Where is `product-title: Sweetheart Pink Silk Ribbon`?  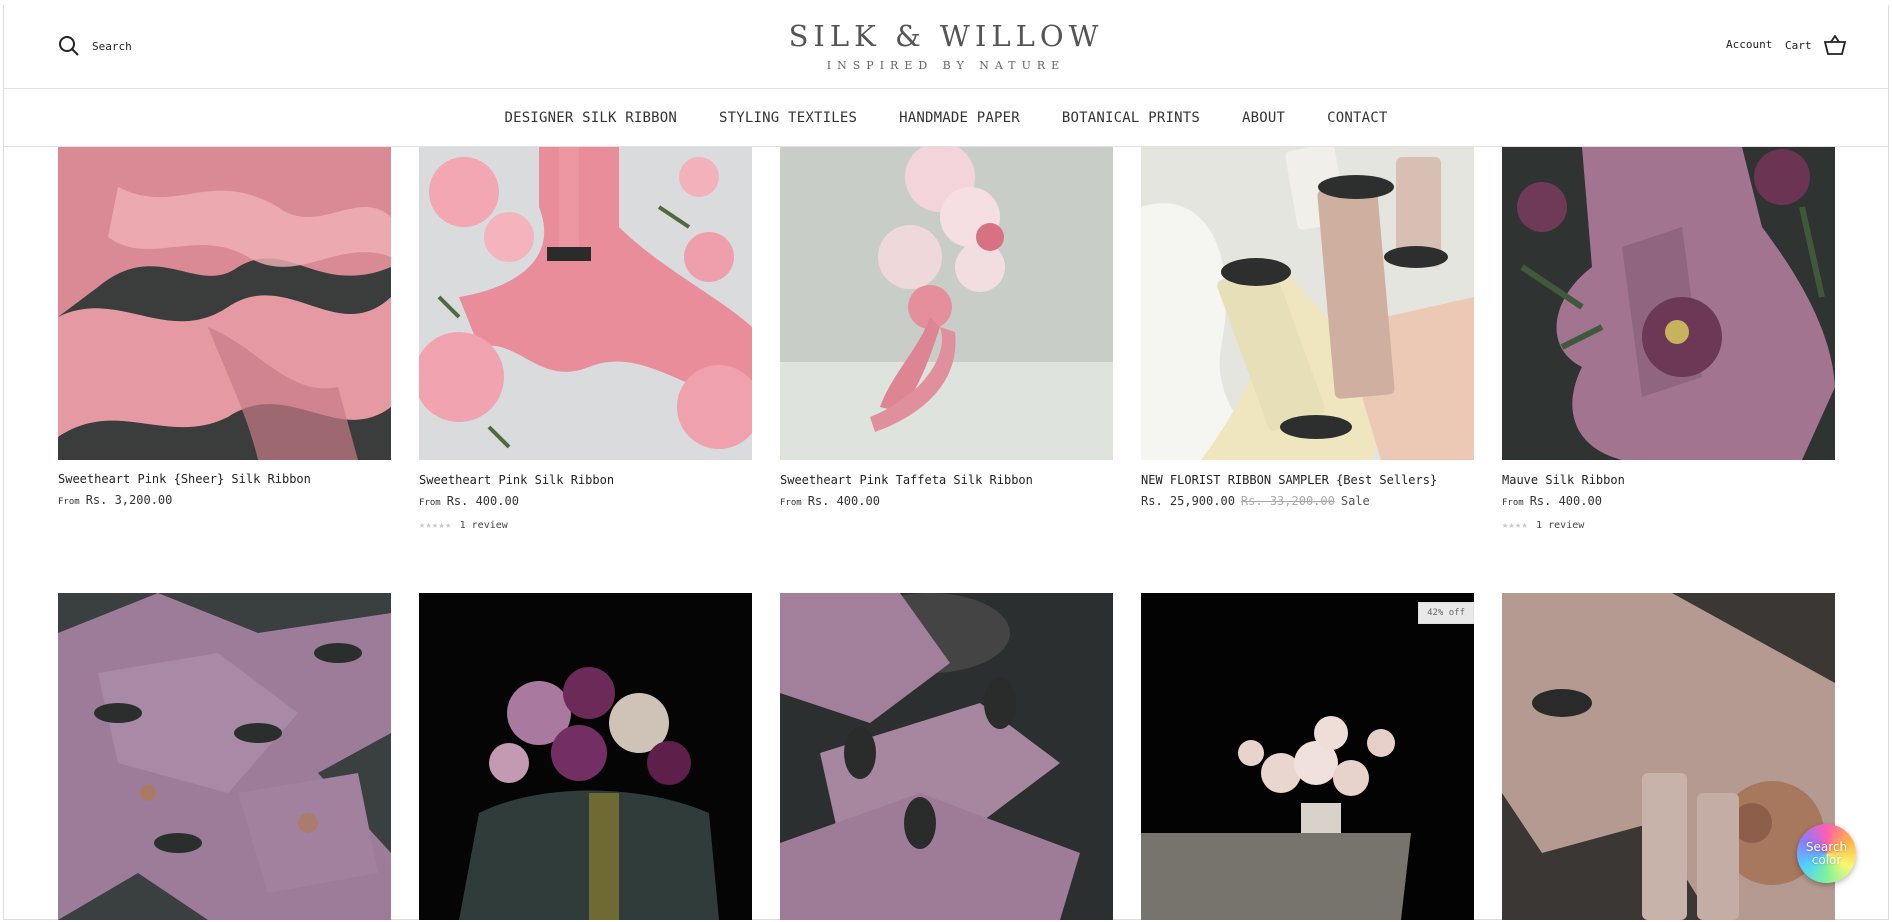 product-title: Sweetheart Pink Silk Ribbon is located at coordinates (516, 480).